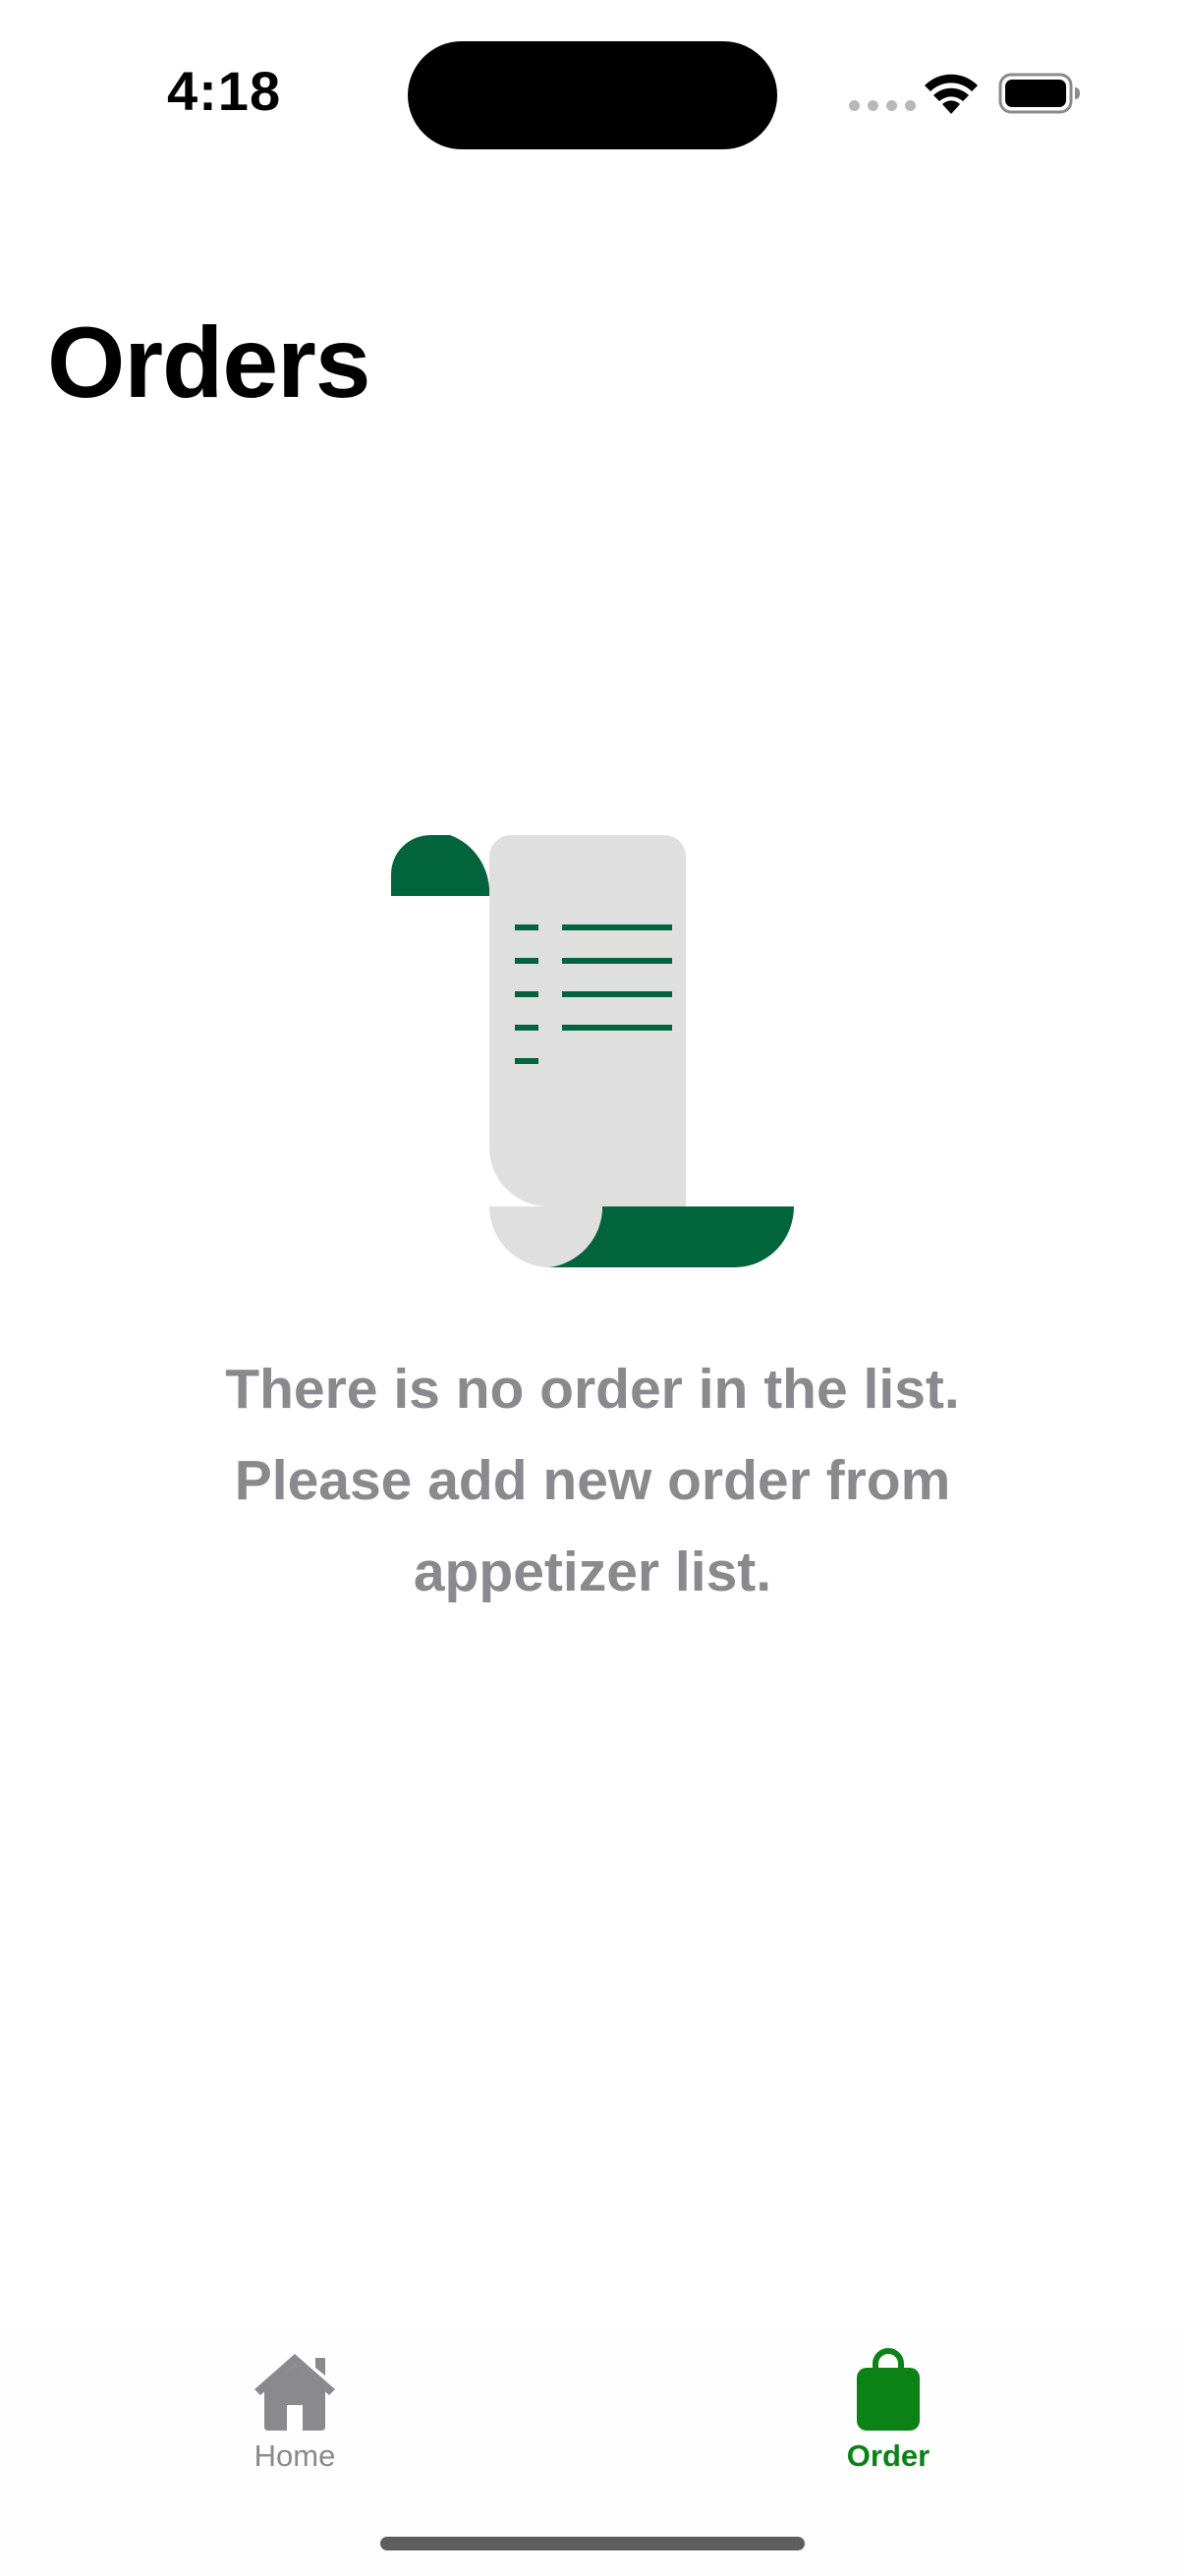 The image size is (1185, 2576). Describe the element at coordinates (294, 2392) in the screenshot. I see `house-icon` at that location.